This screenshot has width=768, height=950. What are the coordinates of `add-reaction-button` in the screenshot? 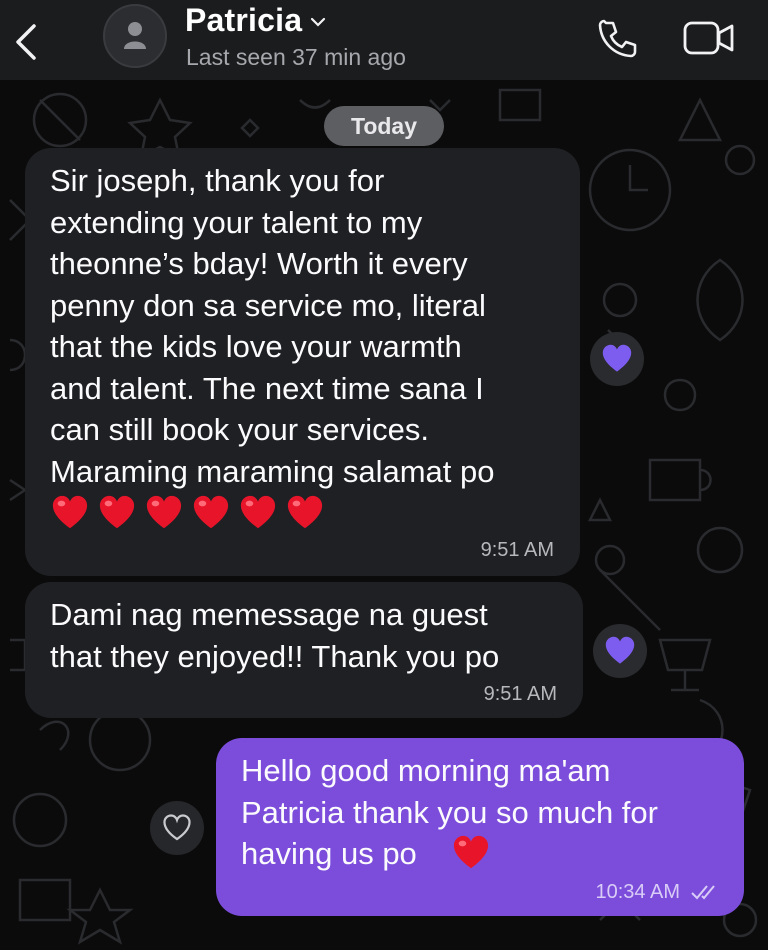 It's located at (177, 828).